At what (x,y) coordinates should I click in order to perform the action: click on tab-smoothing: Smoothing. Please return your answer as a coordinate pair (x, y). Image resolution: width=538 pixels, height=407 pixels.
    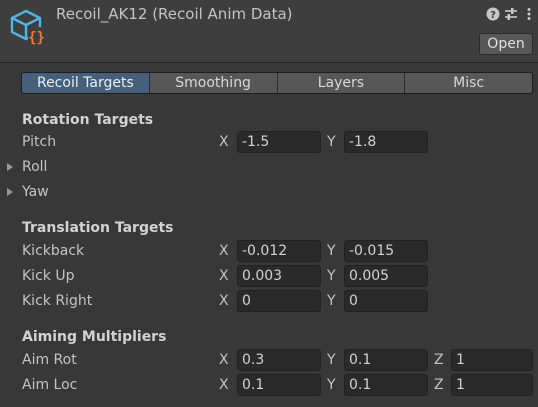
    Looking at the image, I should click on (213, 83).